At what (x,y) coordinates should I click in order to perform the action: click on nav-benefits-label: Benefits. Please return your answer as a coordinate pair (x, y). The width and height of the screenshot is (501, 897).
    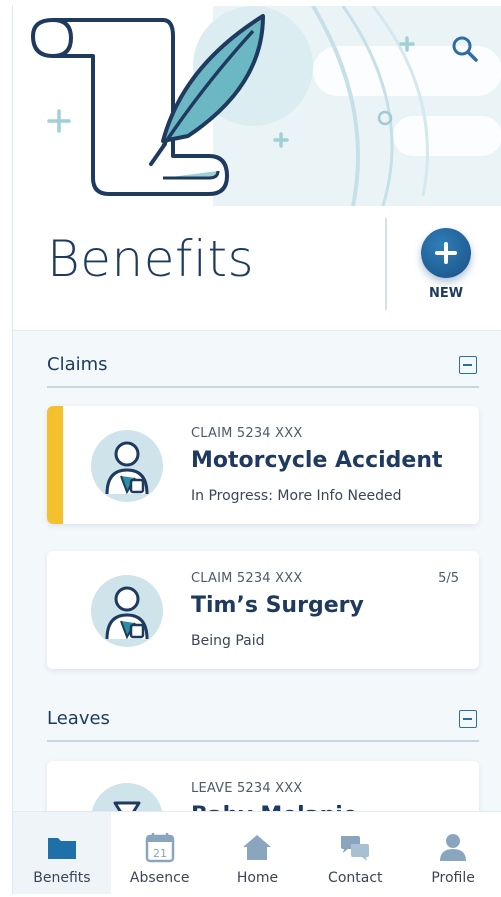
    Looking at the image, I should click on (62, 878).